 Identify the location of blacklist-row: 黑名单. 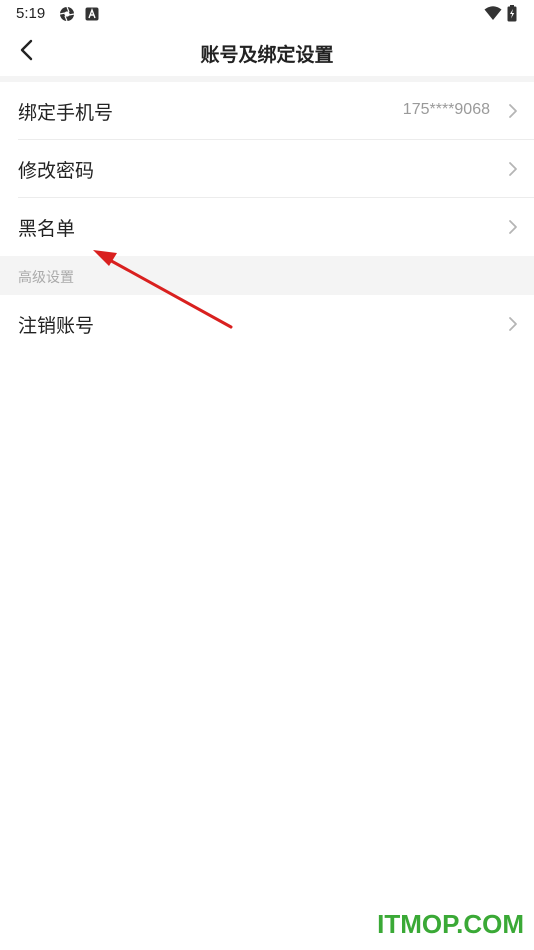
(267, 227).